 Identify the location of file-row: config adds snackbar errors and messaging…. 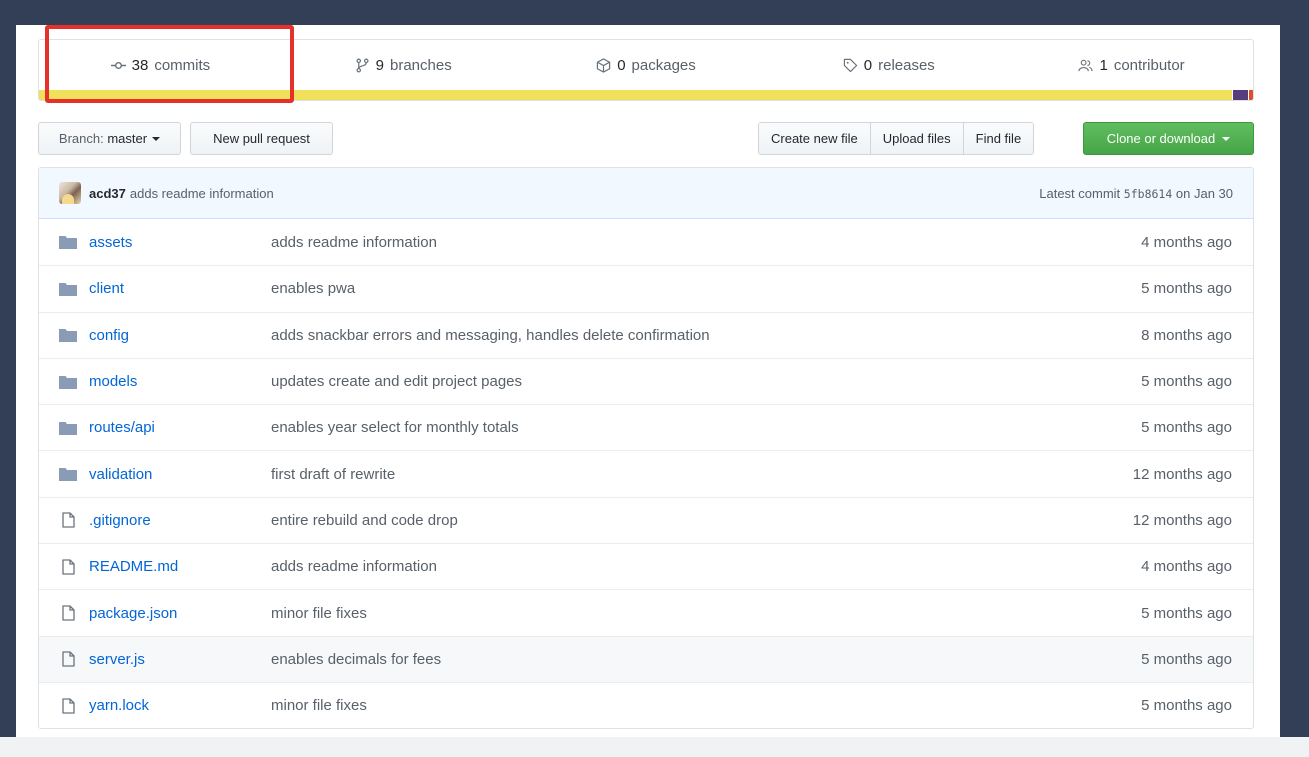
(646, 334).